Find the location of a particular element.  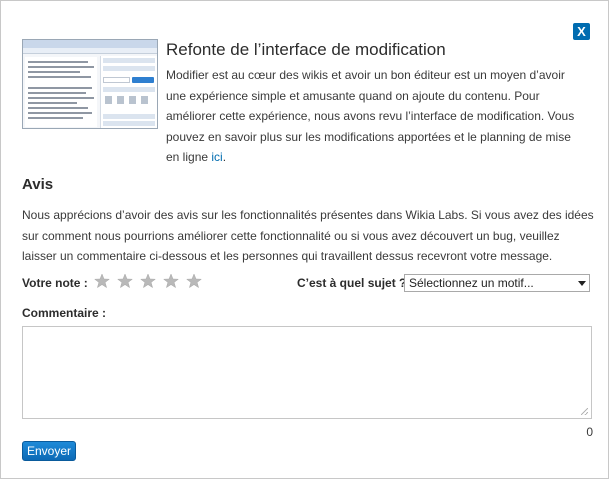

intro-title: Refonte de l’interface de modification is located at coordinates (306, 49).